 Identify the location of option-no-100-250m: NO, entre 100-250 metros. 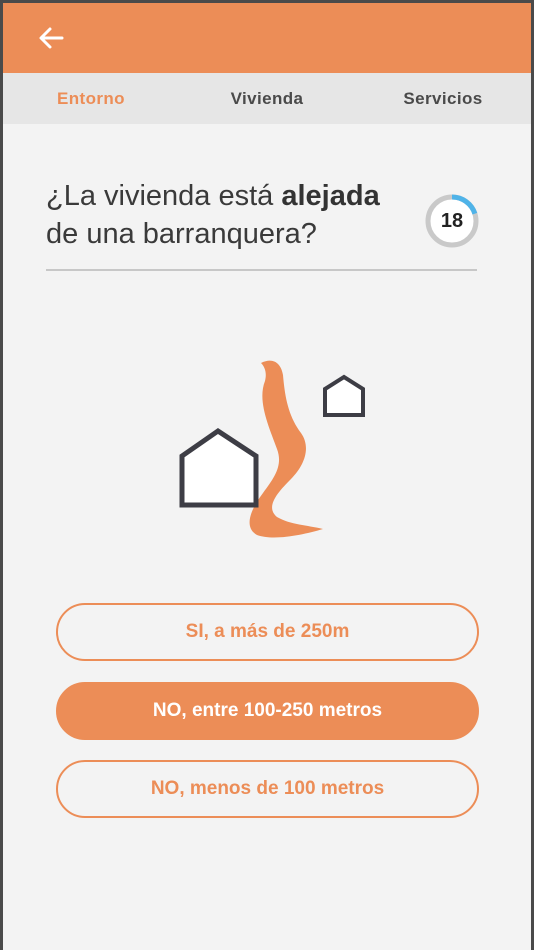
(267, 711).